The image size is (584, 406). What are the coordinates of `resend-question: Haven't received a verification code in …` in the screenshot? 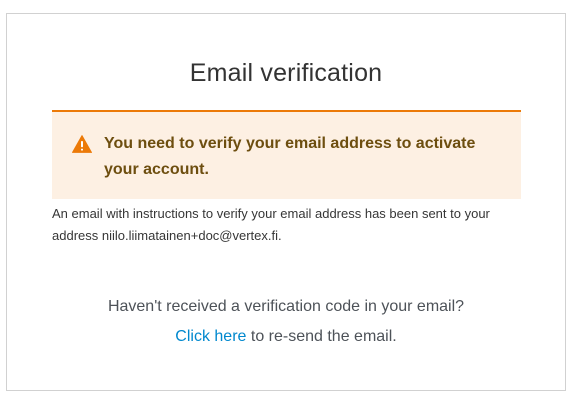 It's located at (286, 306).